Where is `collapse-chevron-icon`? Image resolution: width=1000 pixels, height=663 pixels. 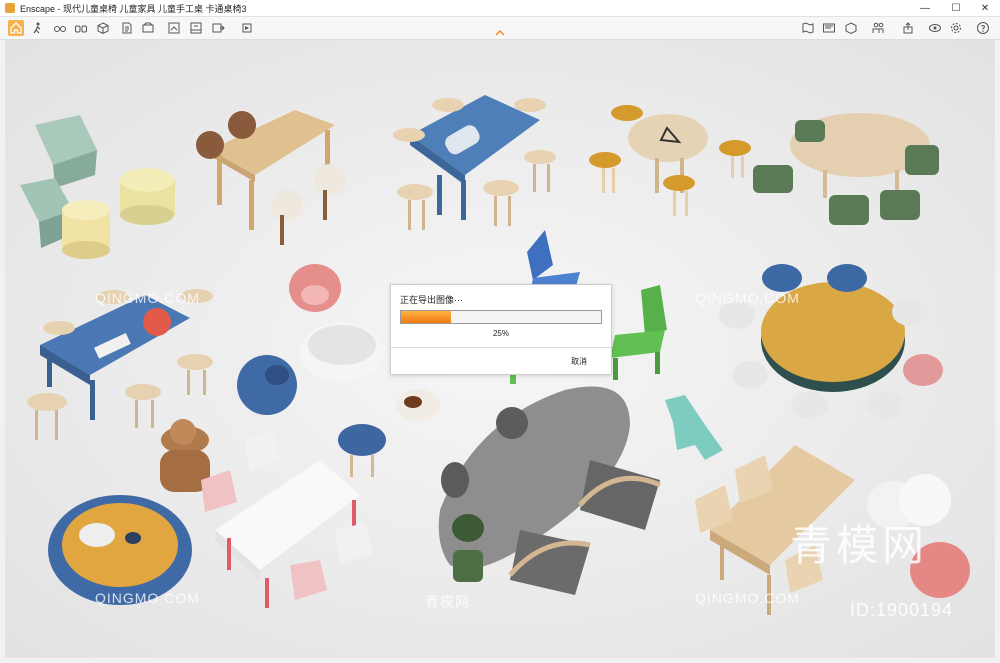 collapse-chevron-icon is located at coordinates (500, 33).